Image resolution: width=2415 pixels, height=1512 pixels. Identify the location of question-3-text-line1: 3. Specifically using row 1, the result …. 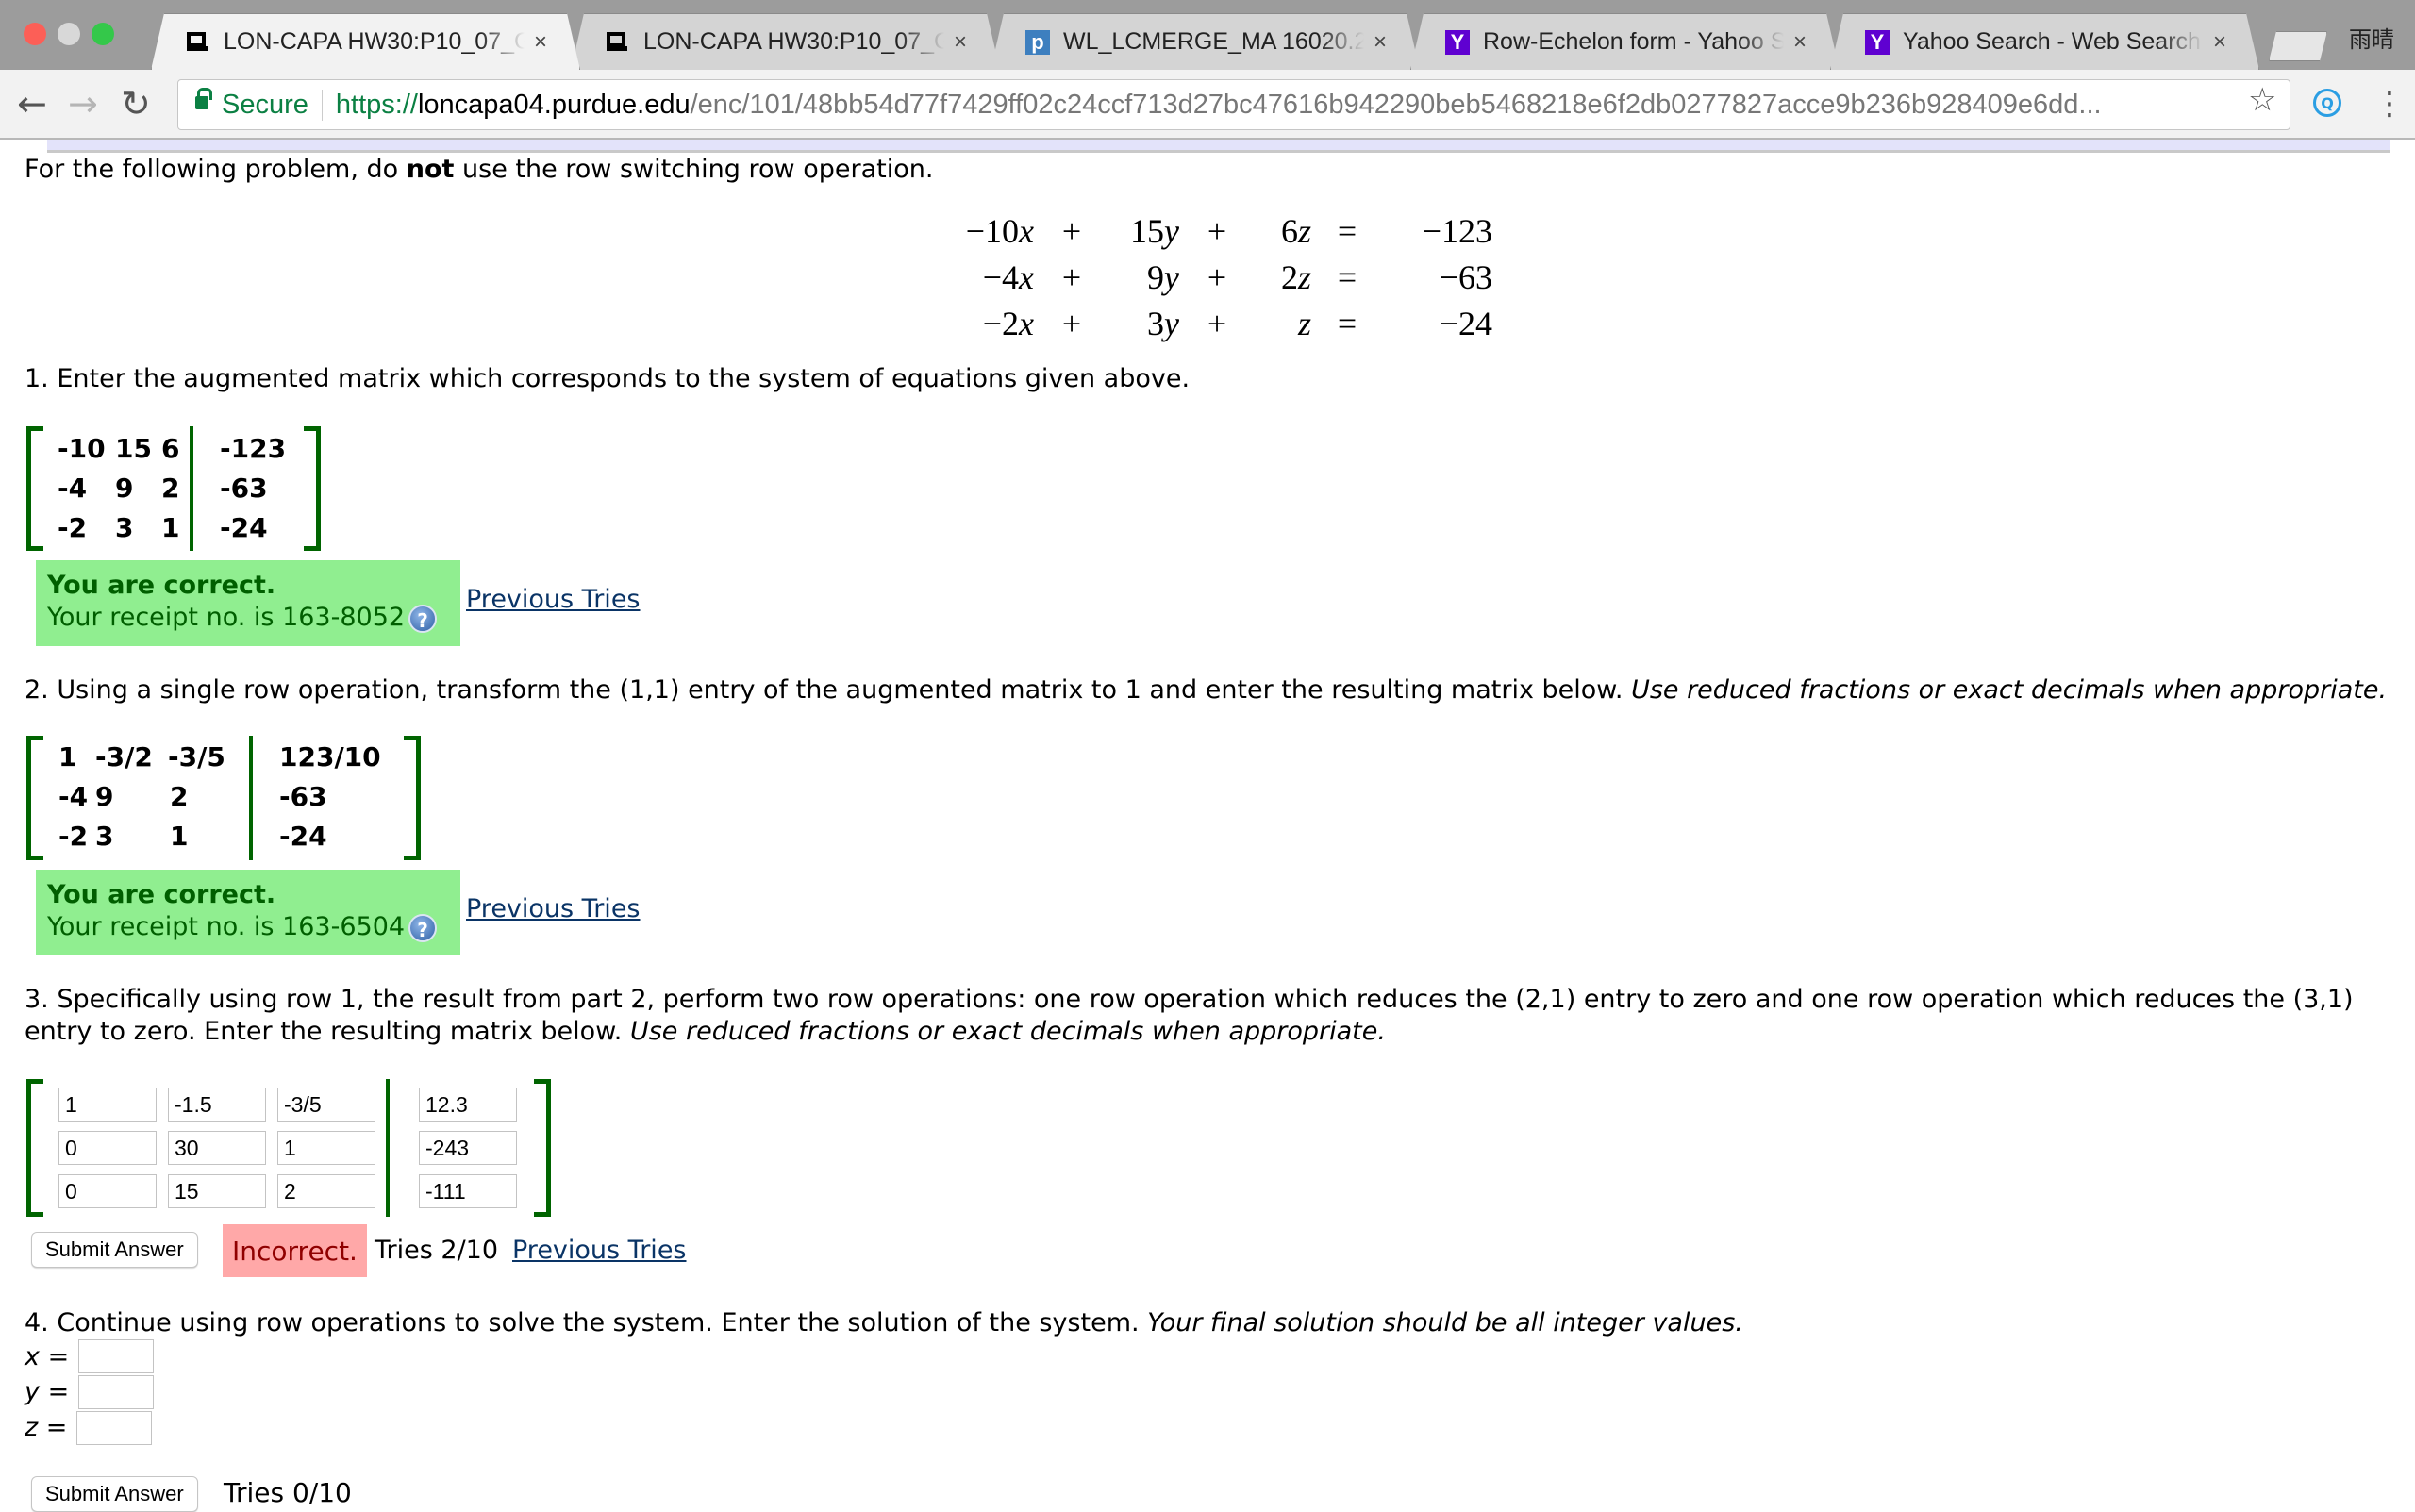
(1189, 999).